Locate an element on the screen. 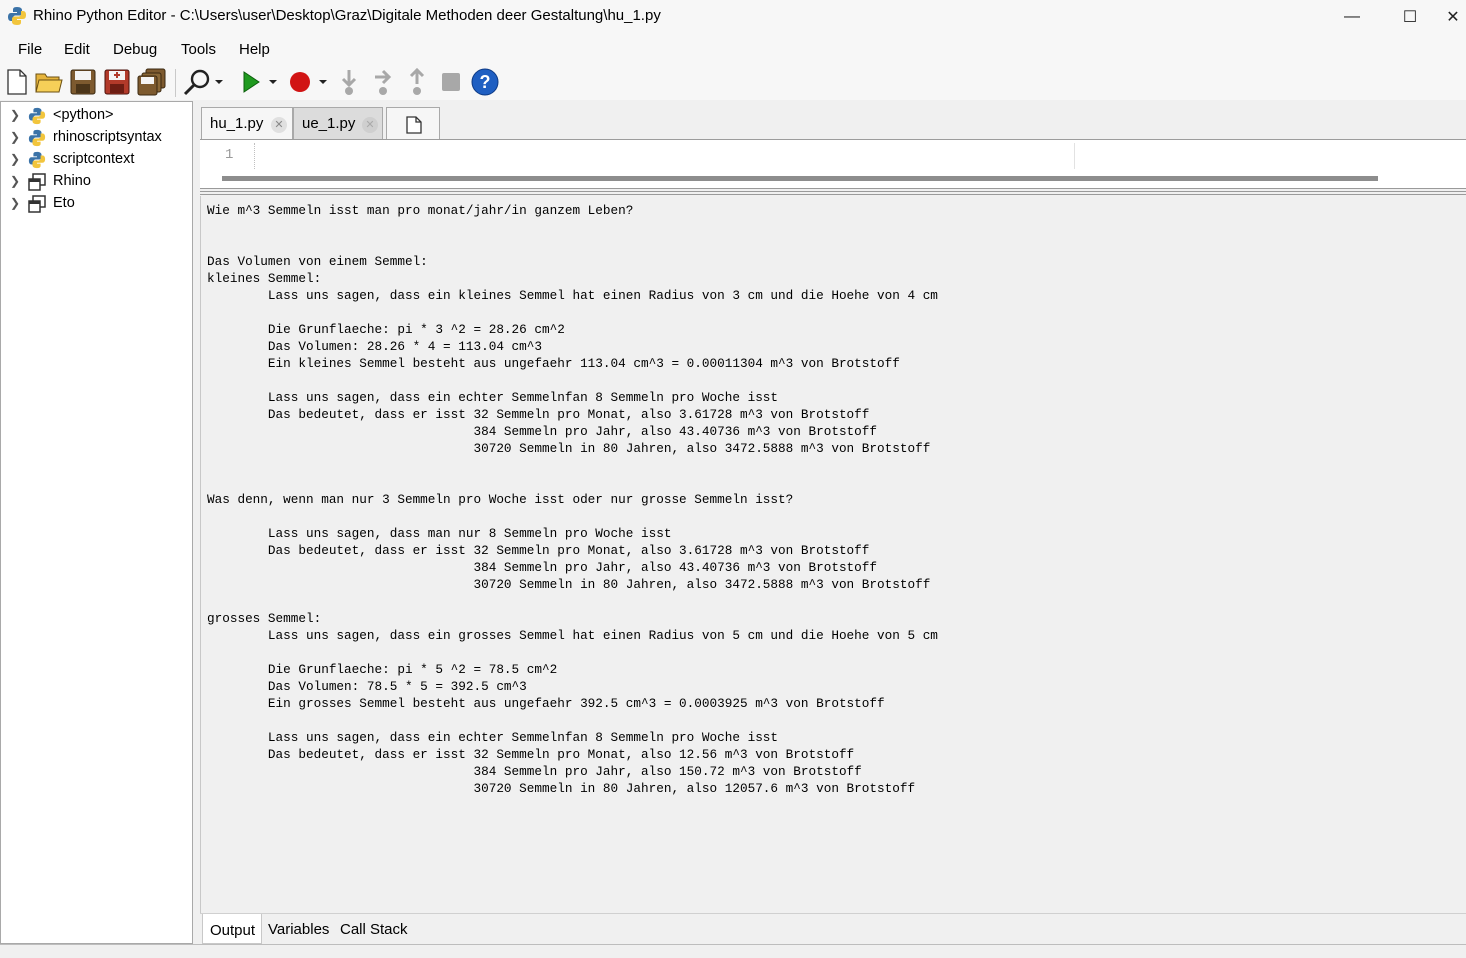 The image size is (1466, 958). tree-item-scriptcontext: ❯ scriptcontext is located at coordinates (96, 160).